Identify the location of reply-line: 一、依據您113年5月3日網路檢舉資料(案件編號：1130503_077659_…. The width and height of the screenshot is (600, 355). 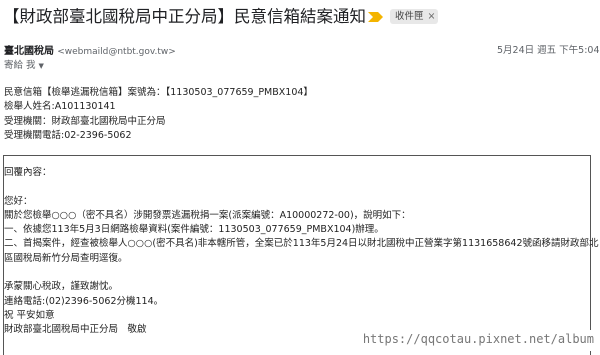
(194, 230).